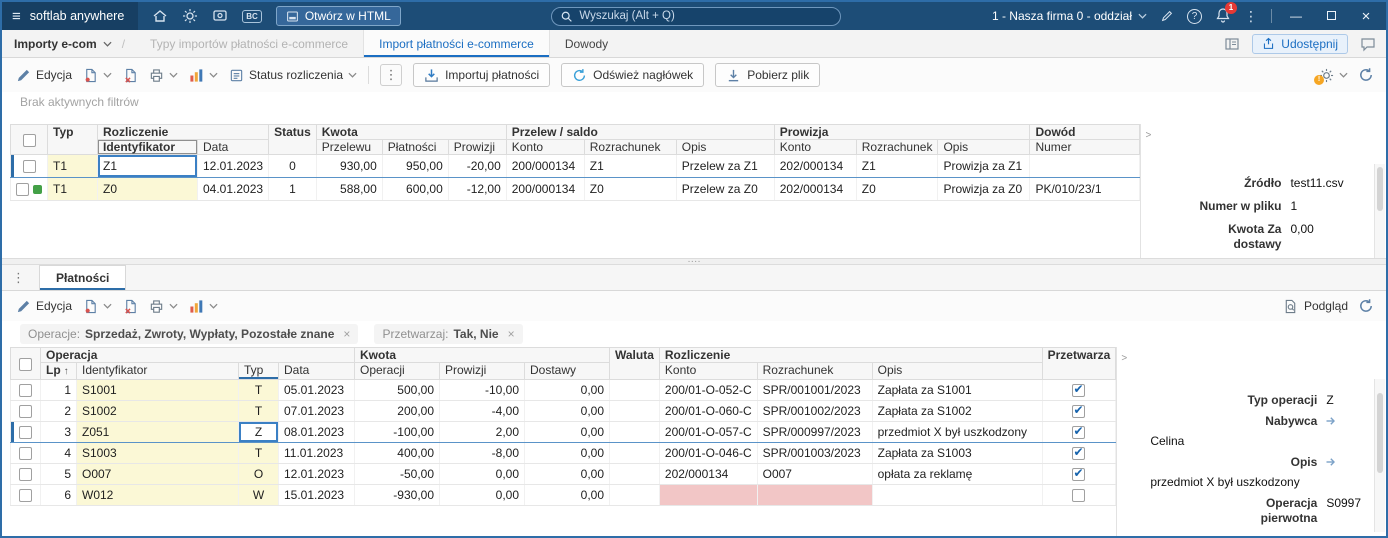 The image size is (1388, 538). What do you see at coordinates (1251, 16) in the screenshot?
I see `titlebar-kebab-menu: ⋮` at bounding box center [1251, 16].